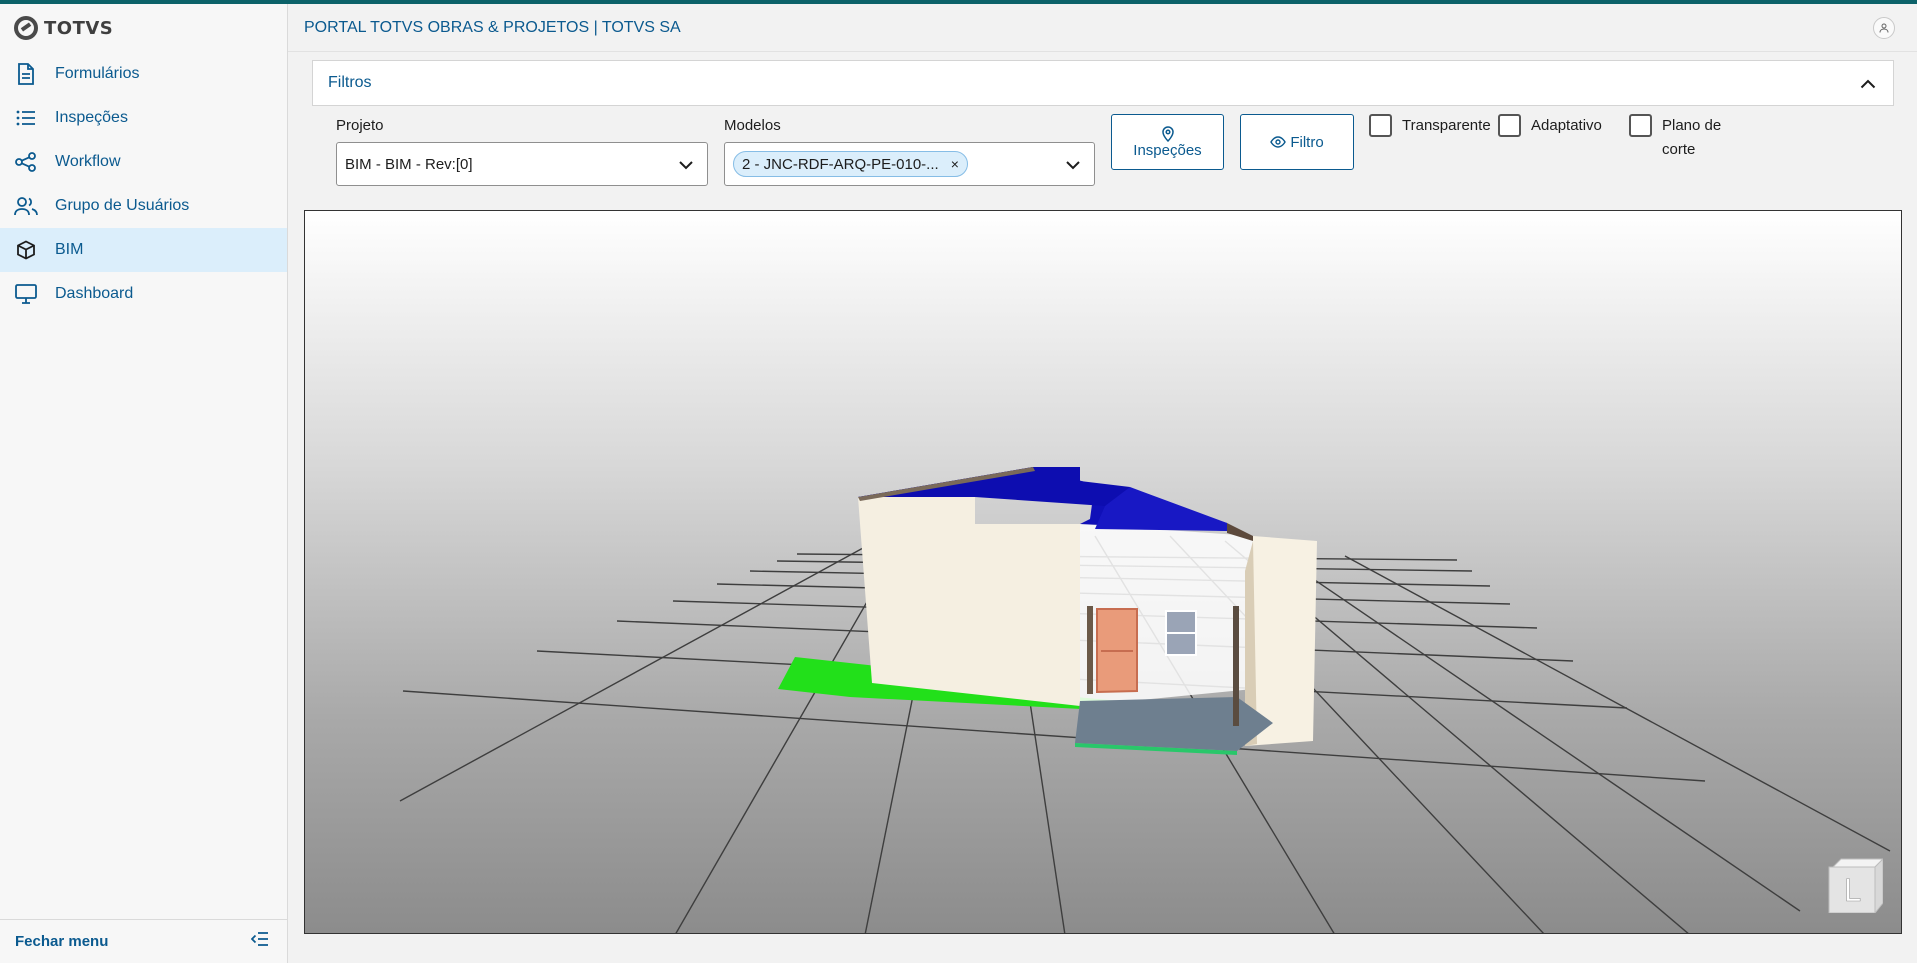 The height and width of the screenshot is (963, 1917). I want to click on list-icon, so click(26, 118).